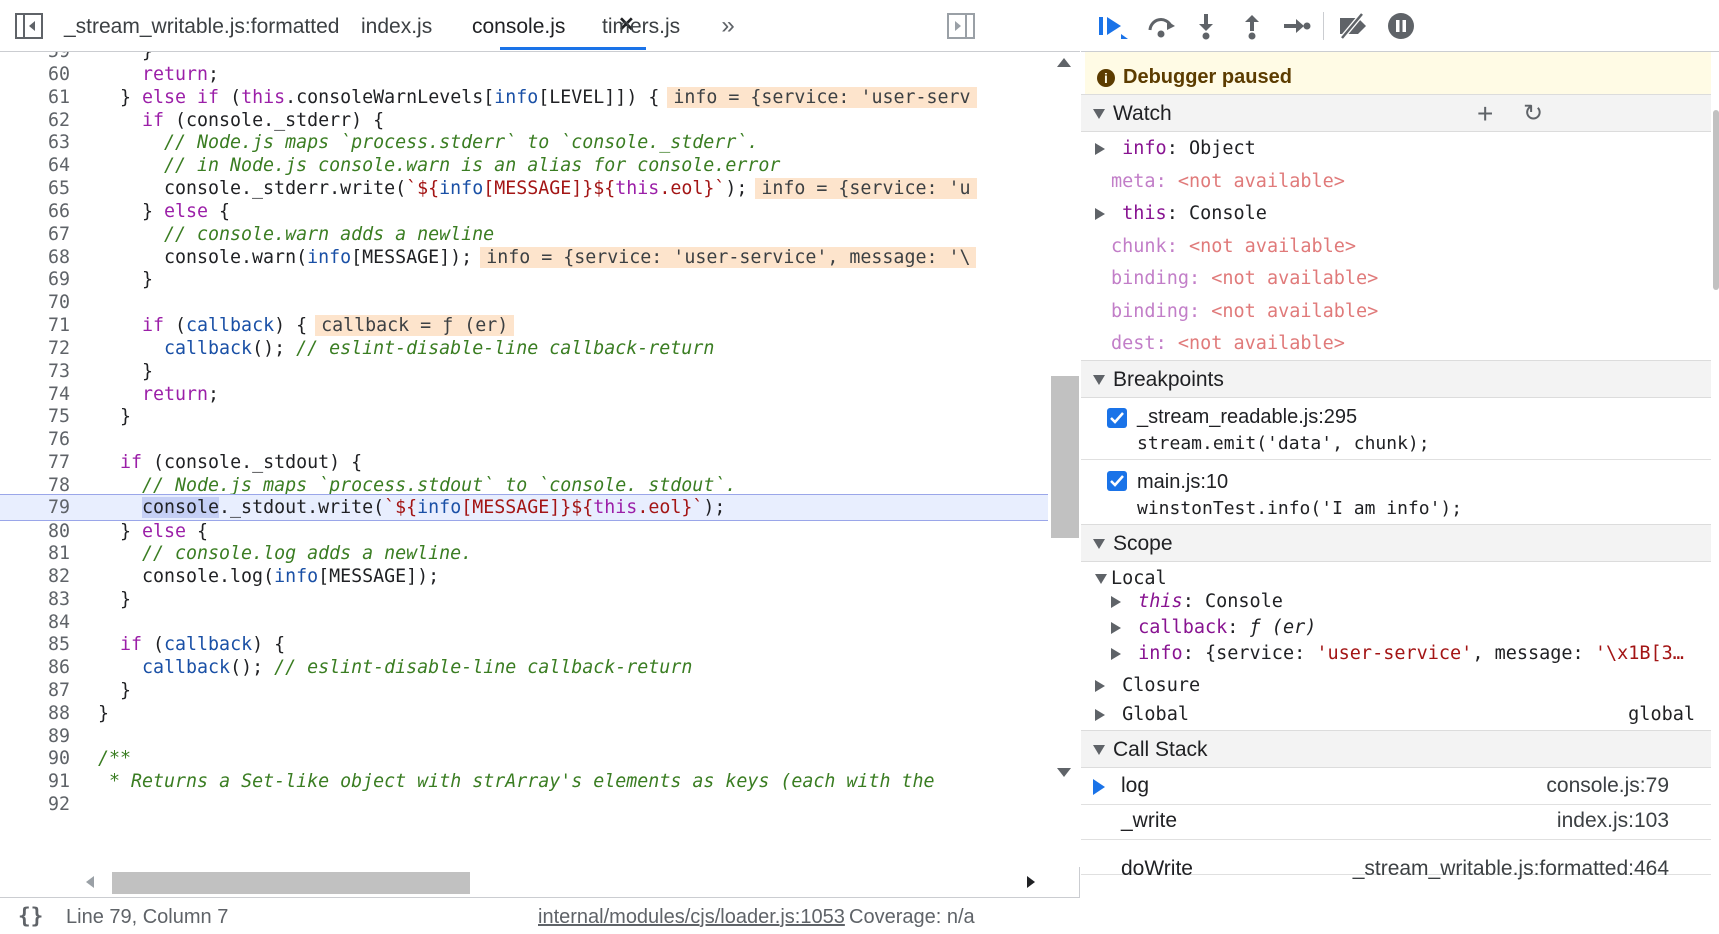  What do you see at coordinates (205, 462) in the screenshot?
I see `code-line: 77 if (console._stdout) {` at bounding box center [205, 462].